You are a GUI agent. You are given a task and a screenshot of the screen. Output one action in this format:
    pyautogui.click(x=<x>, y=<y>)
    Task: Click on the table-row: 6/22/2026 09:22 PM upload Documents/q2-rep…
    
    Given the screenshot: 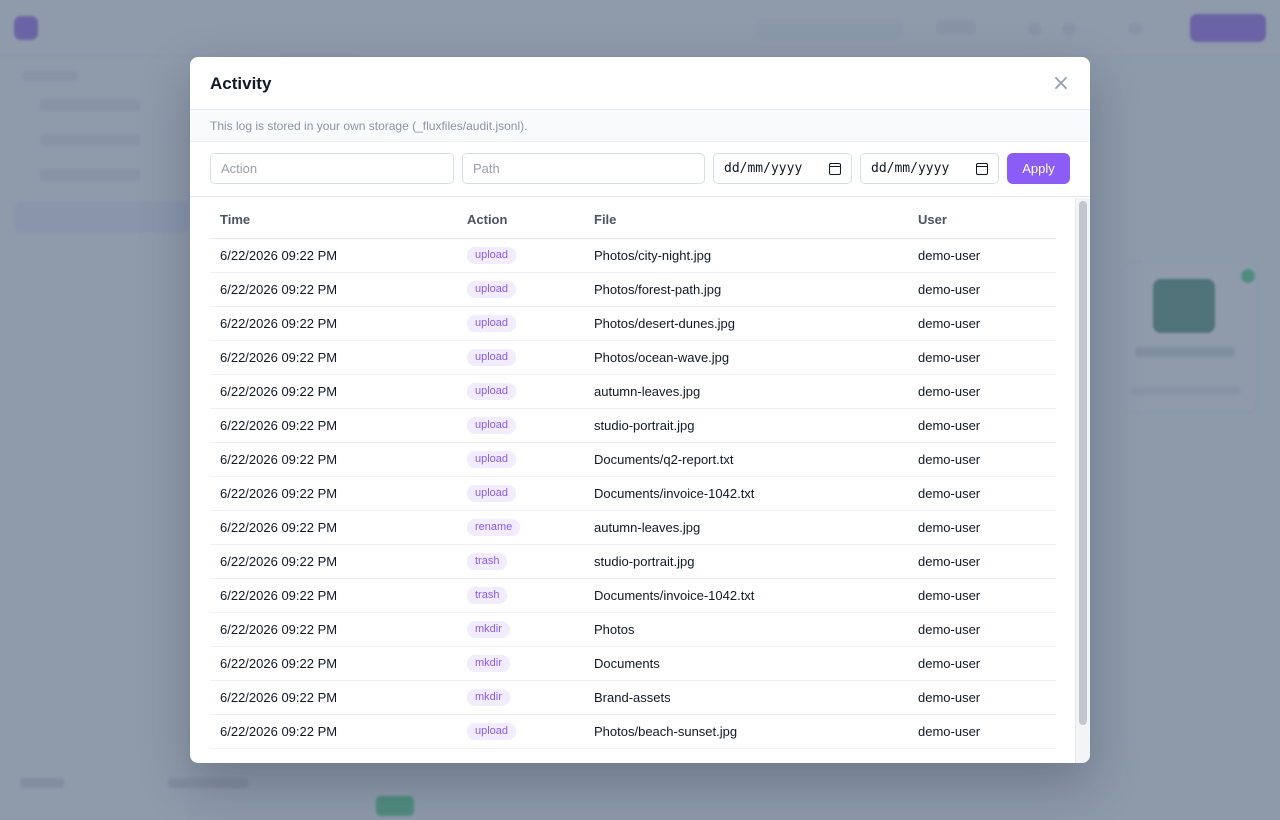 What is the action you would take?
    pyautogui.click(x=633, y=459)
    